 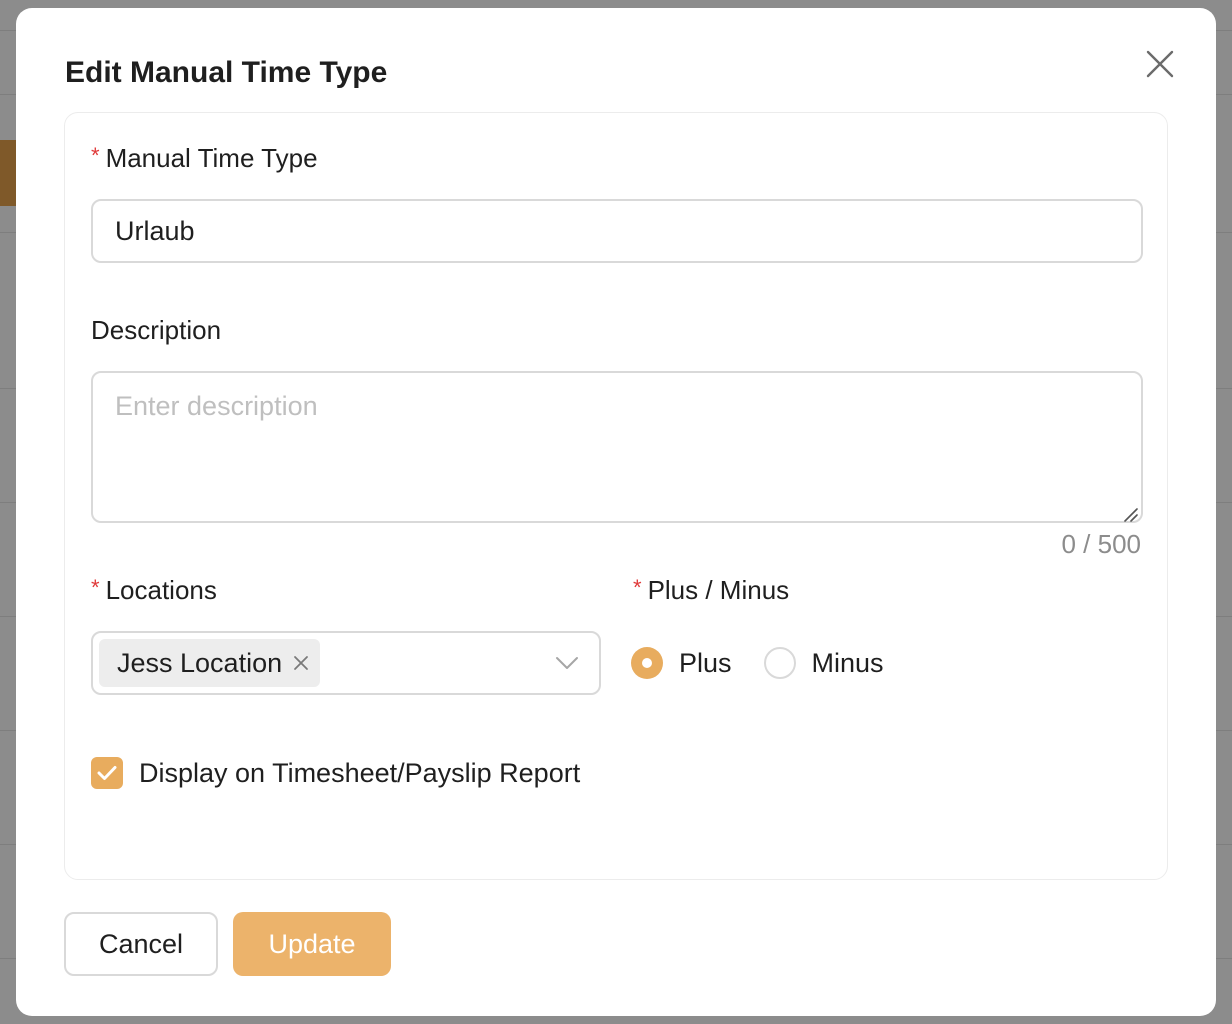 I want to click on close-icon, so click(x=1160, y=64).